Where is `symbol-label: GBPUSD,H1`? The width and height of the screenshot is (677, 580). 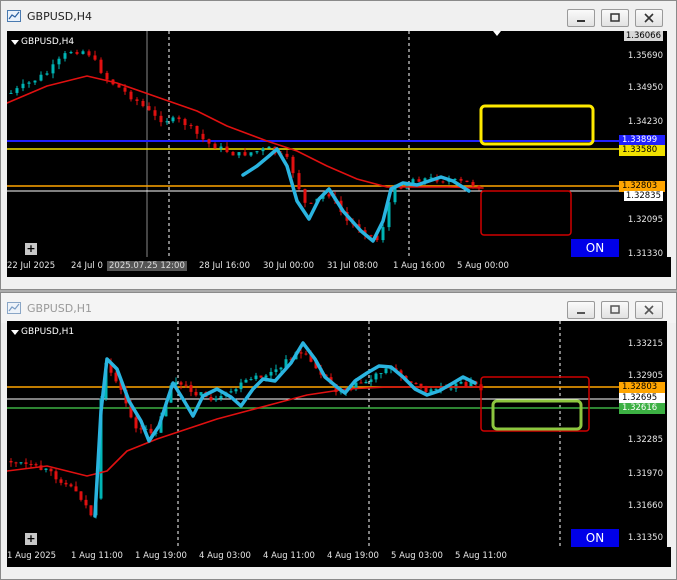 symbol-label: GBPUSD,H1 is located at coordinates (48, 332).